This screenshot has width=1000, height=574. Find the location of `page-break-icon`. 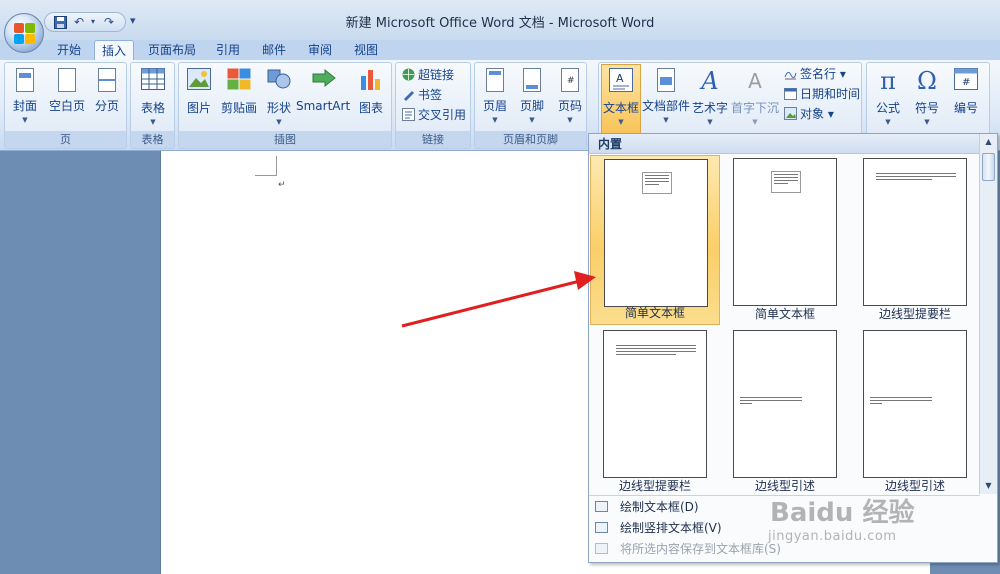

page-break-icon is located at coordinates (107, 80).